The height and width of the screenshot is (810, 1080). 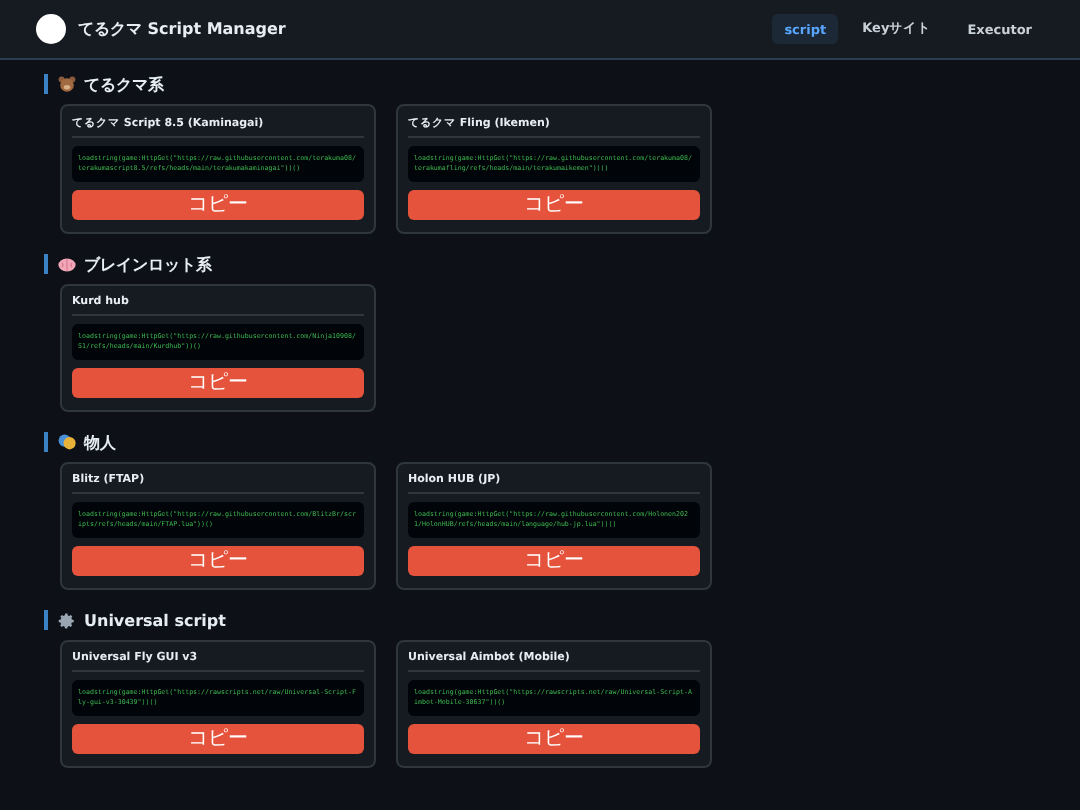 What do you see at coordinates (67, 84) in the screenshot?
I see `bear-face-icon` at bounding box center [67, 84].